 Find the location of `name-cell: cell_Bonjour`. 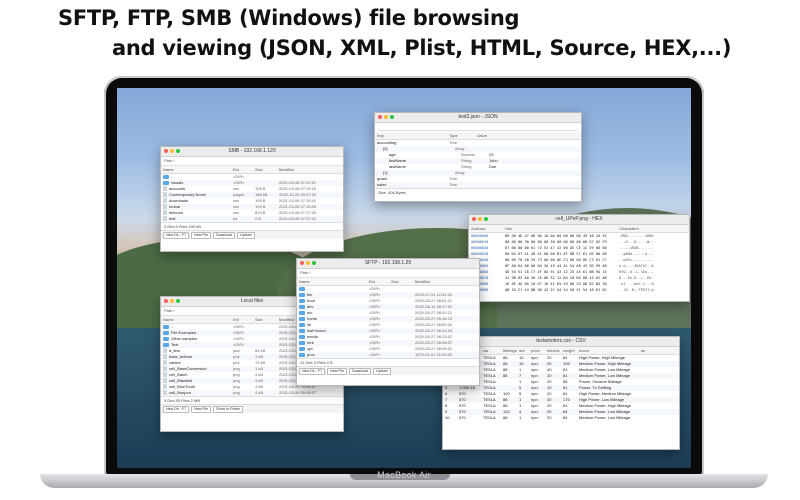

name-cell: cell_Bonjour is located at coordinates (196, 393).